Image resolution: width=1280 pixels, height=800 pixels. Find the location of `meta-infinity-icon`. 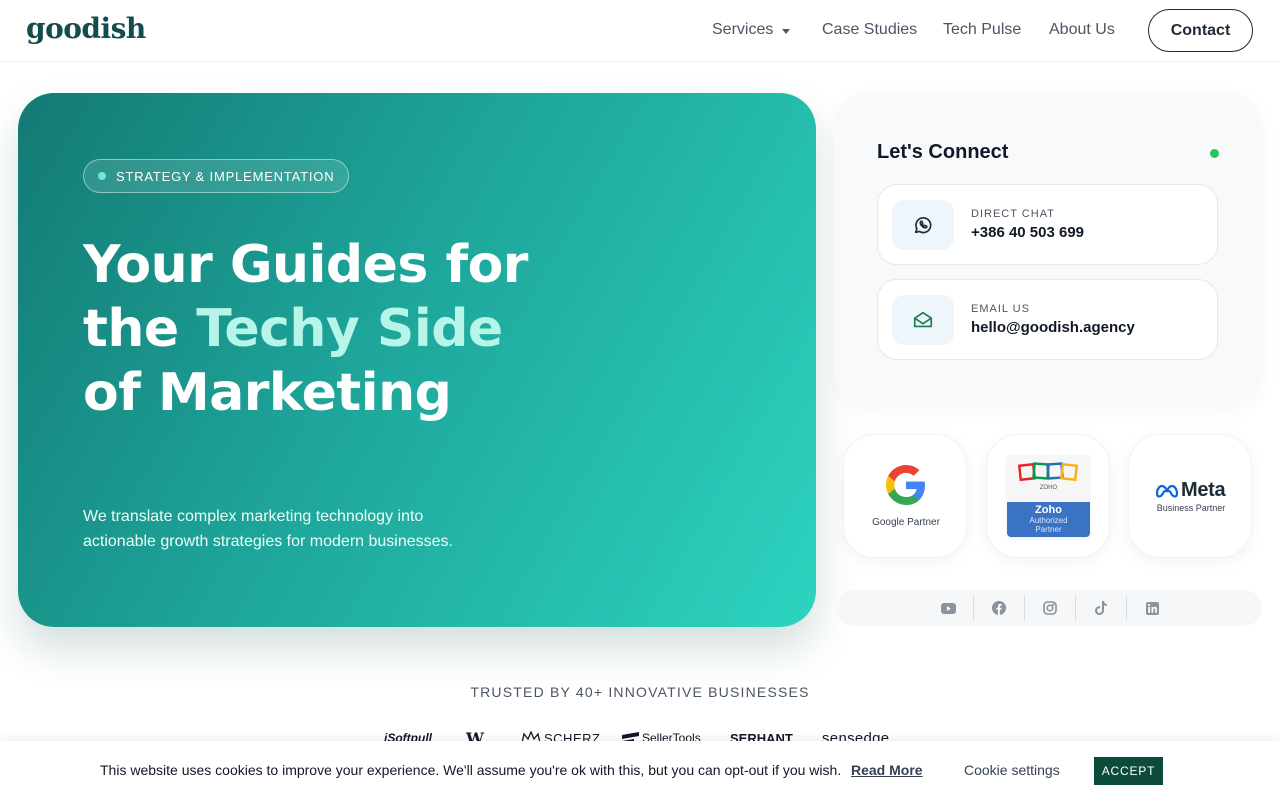

meta-infinity-icon is located at coordinates (1167, 491).